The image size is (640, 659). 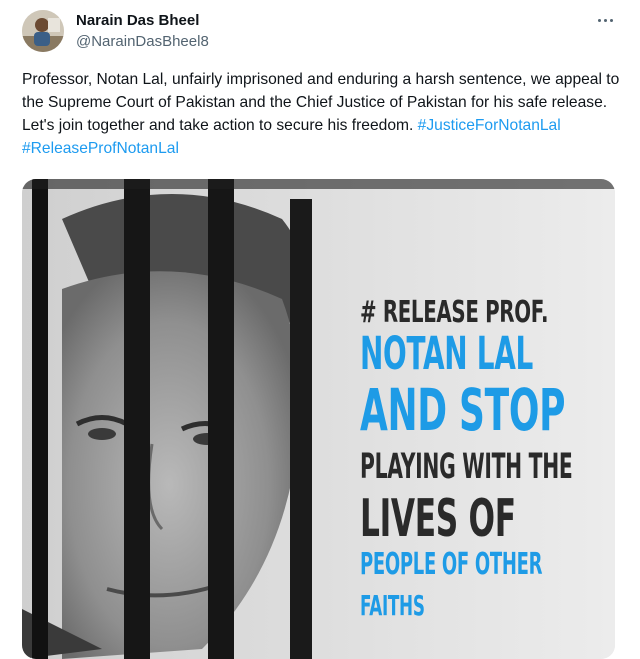 What do you see at coordinates (466, 467) in the screenshot?
I see `poster-line-4: PLAYING WITH THE` at bounding box center [466, 467].